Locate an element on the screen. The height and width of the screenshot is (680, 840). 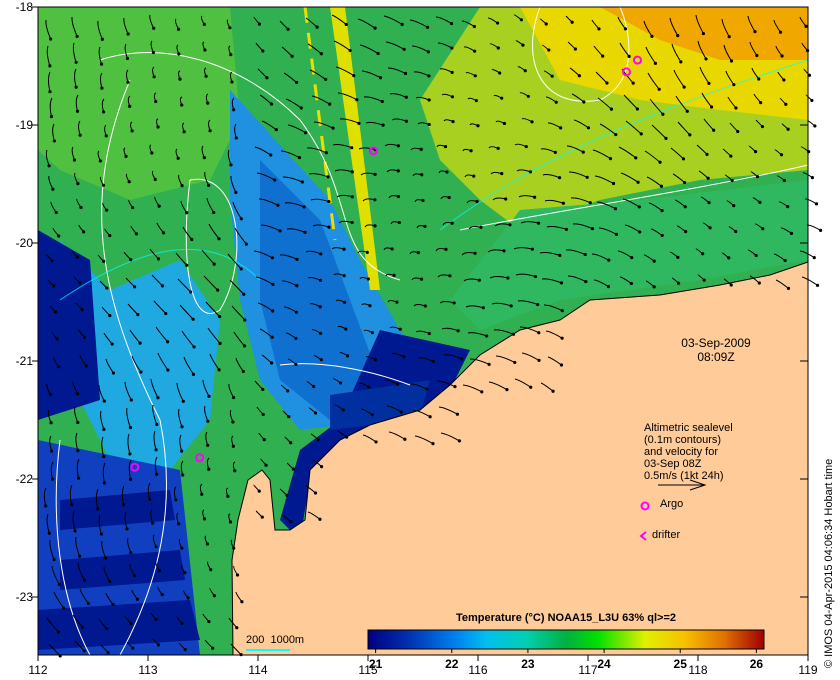
x-tick-label: 112 is located at coordinates (38, 670).